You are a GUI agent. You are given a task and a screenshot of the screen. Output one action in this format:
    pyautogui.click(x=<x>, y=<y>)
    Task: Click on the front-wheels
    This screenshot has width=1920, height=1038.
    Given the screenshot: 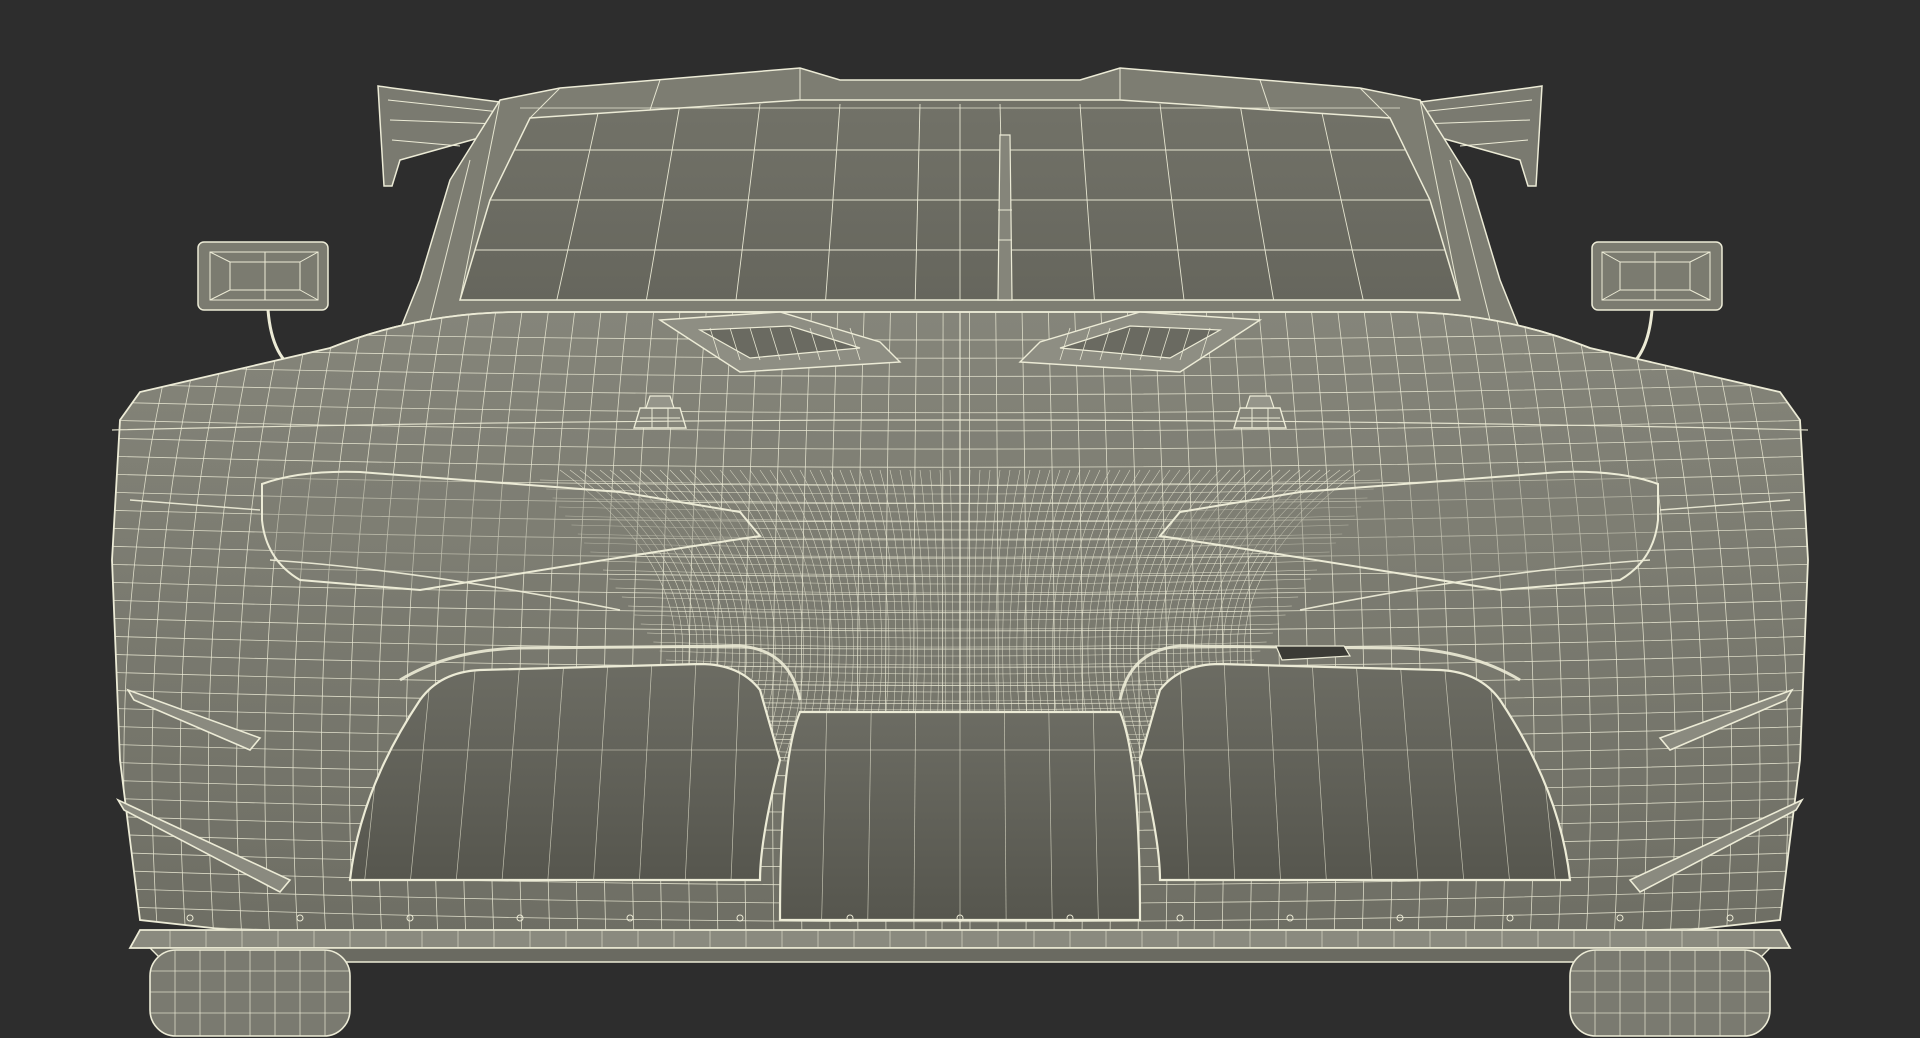 What is the action you would take?
    pyautogui.click(x=960, y=993)
    